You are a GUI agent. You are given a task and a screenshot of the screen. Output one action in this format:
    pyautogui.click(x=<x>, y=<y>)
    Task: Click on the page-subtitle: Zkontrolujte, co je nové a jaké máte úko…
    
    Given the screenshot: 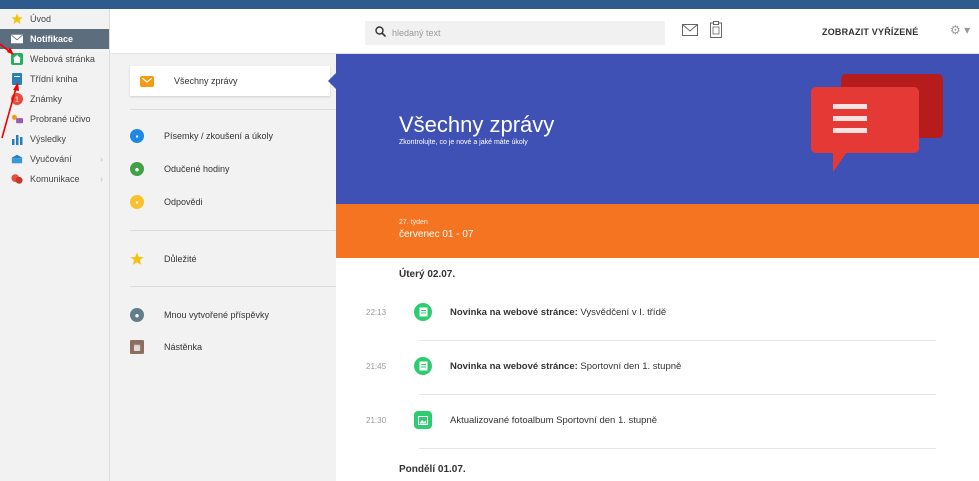 What is the action you would take?
    pyautogui.click(x=463, y=142)
    